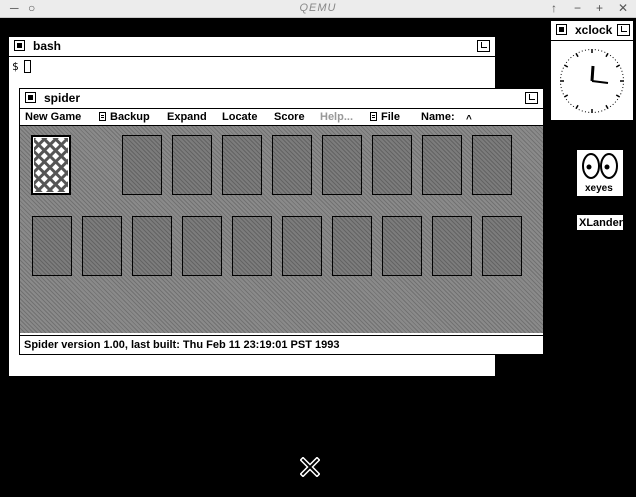  I want to click on name-input-caret-icon: ^, so click(469, 119).